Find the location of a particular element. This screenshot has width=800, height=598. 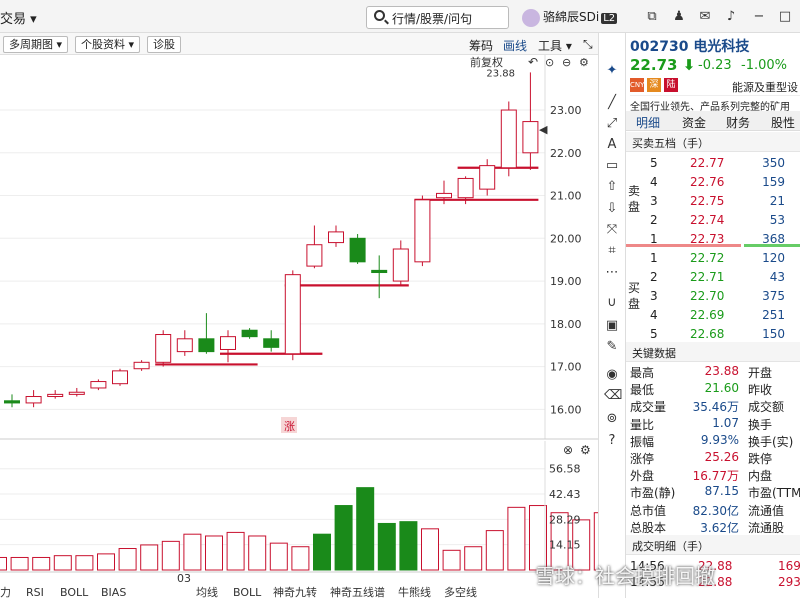

close-icon: ⊗ is located at coordinates (568, 450).